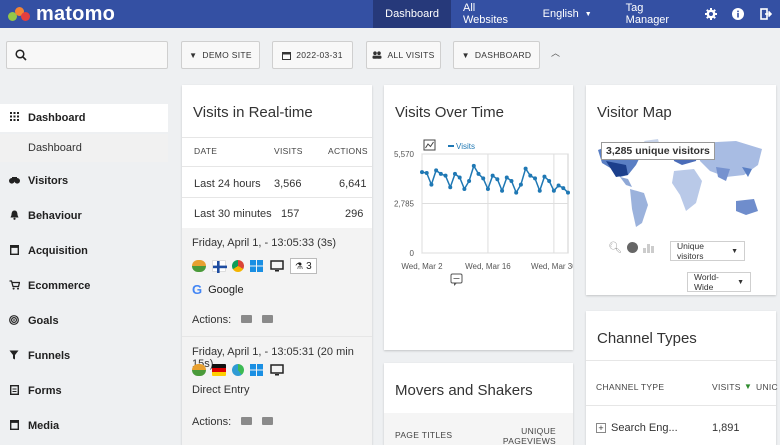 This screenshot has height=445, width=780. Describe the element at coordinates (319, 55) in the screenshot. I see `date-selector-label: 2022-03-31` at that location.